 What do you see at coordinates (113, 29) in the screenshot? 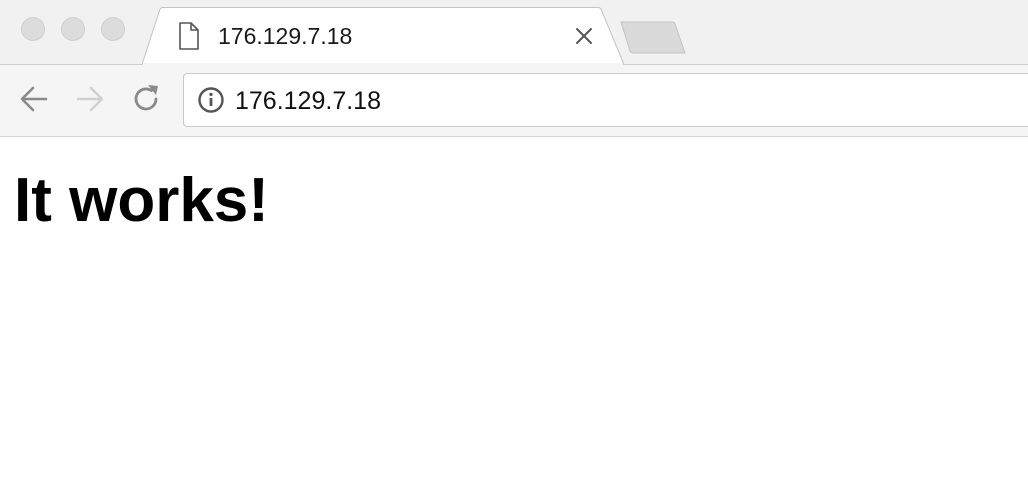
I see `zoom-window-button` at bounding box center [113, 29].